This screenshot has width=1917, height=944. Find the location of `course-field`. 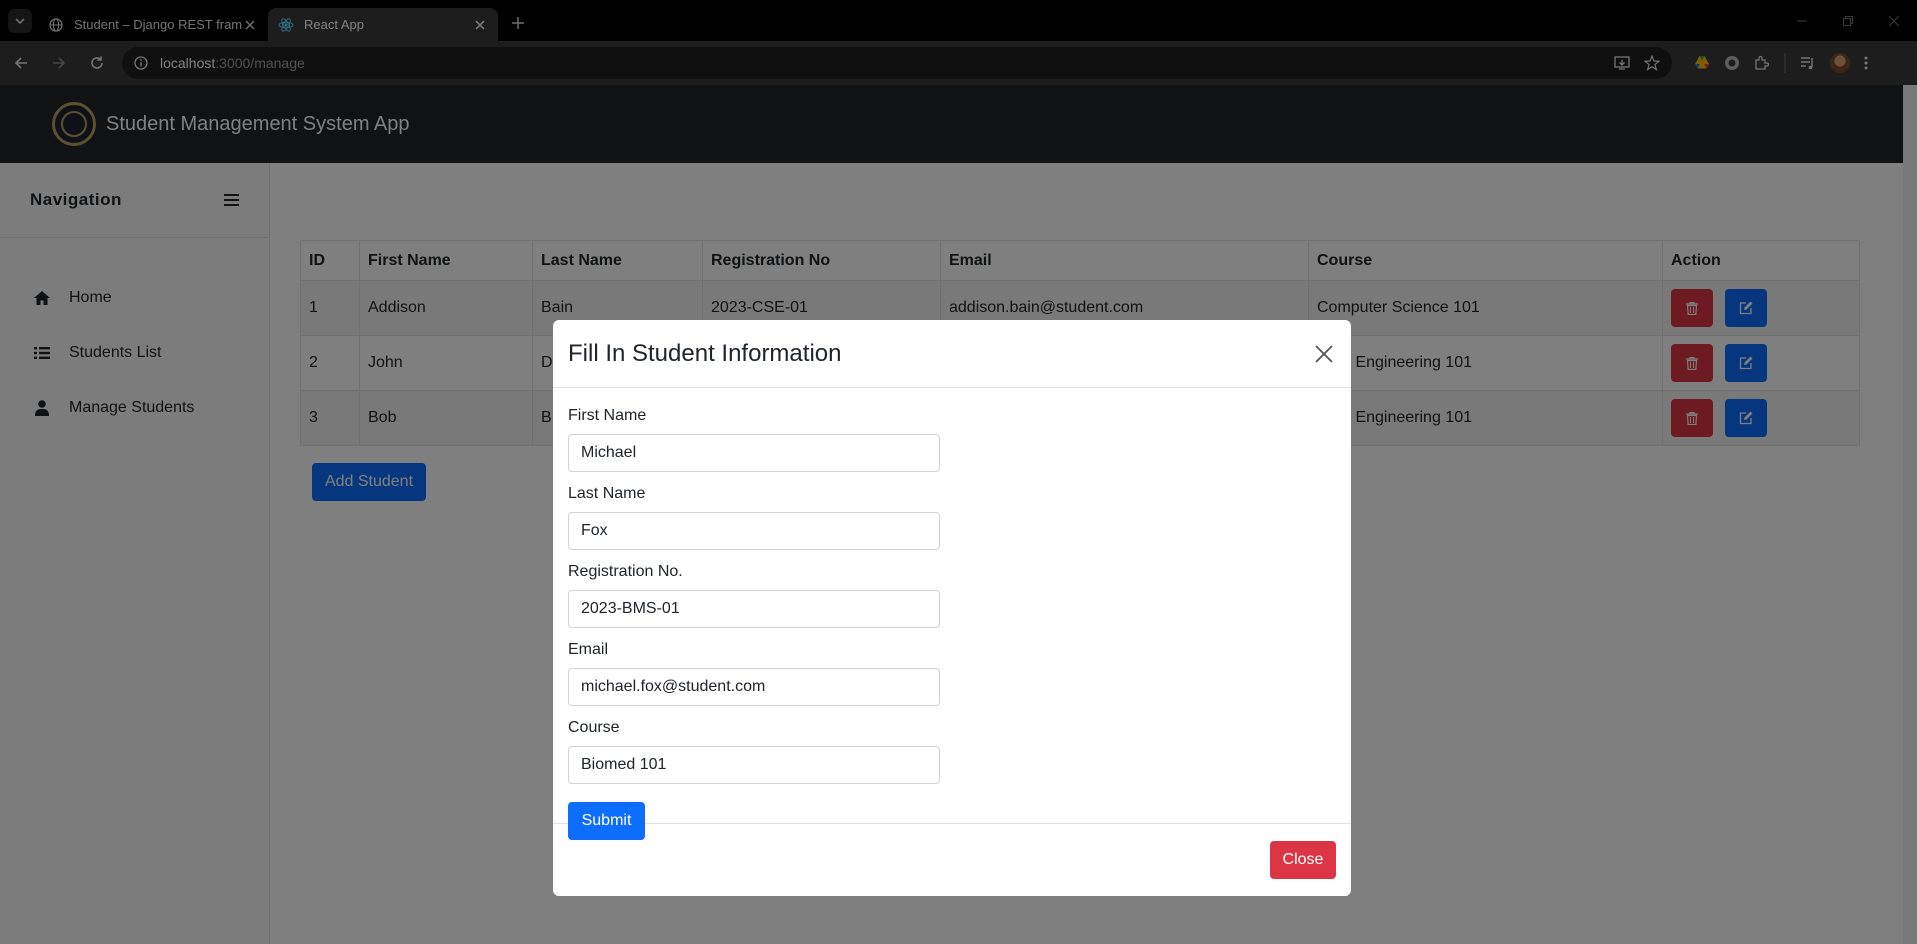

course-field is located at coordinates (754, 765).